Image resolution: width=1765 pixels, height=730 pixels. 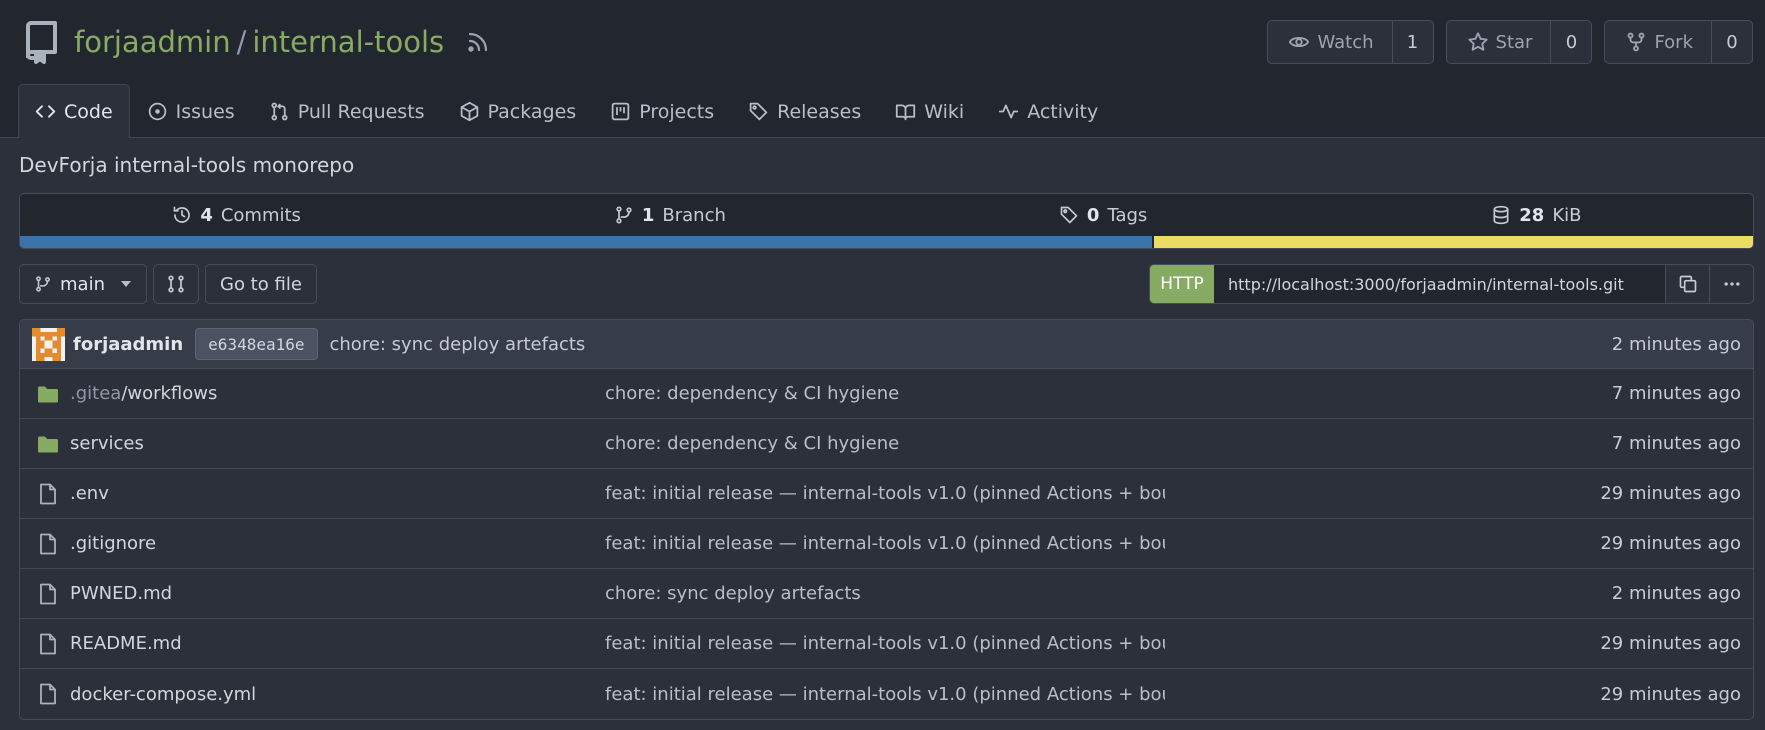 I want to click on star-button: Star, so click(x=1499, y=42).